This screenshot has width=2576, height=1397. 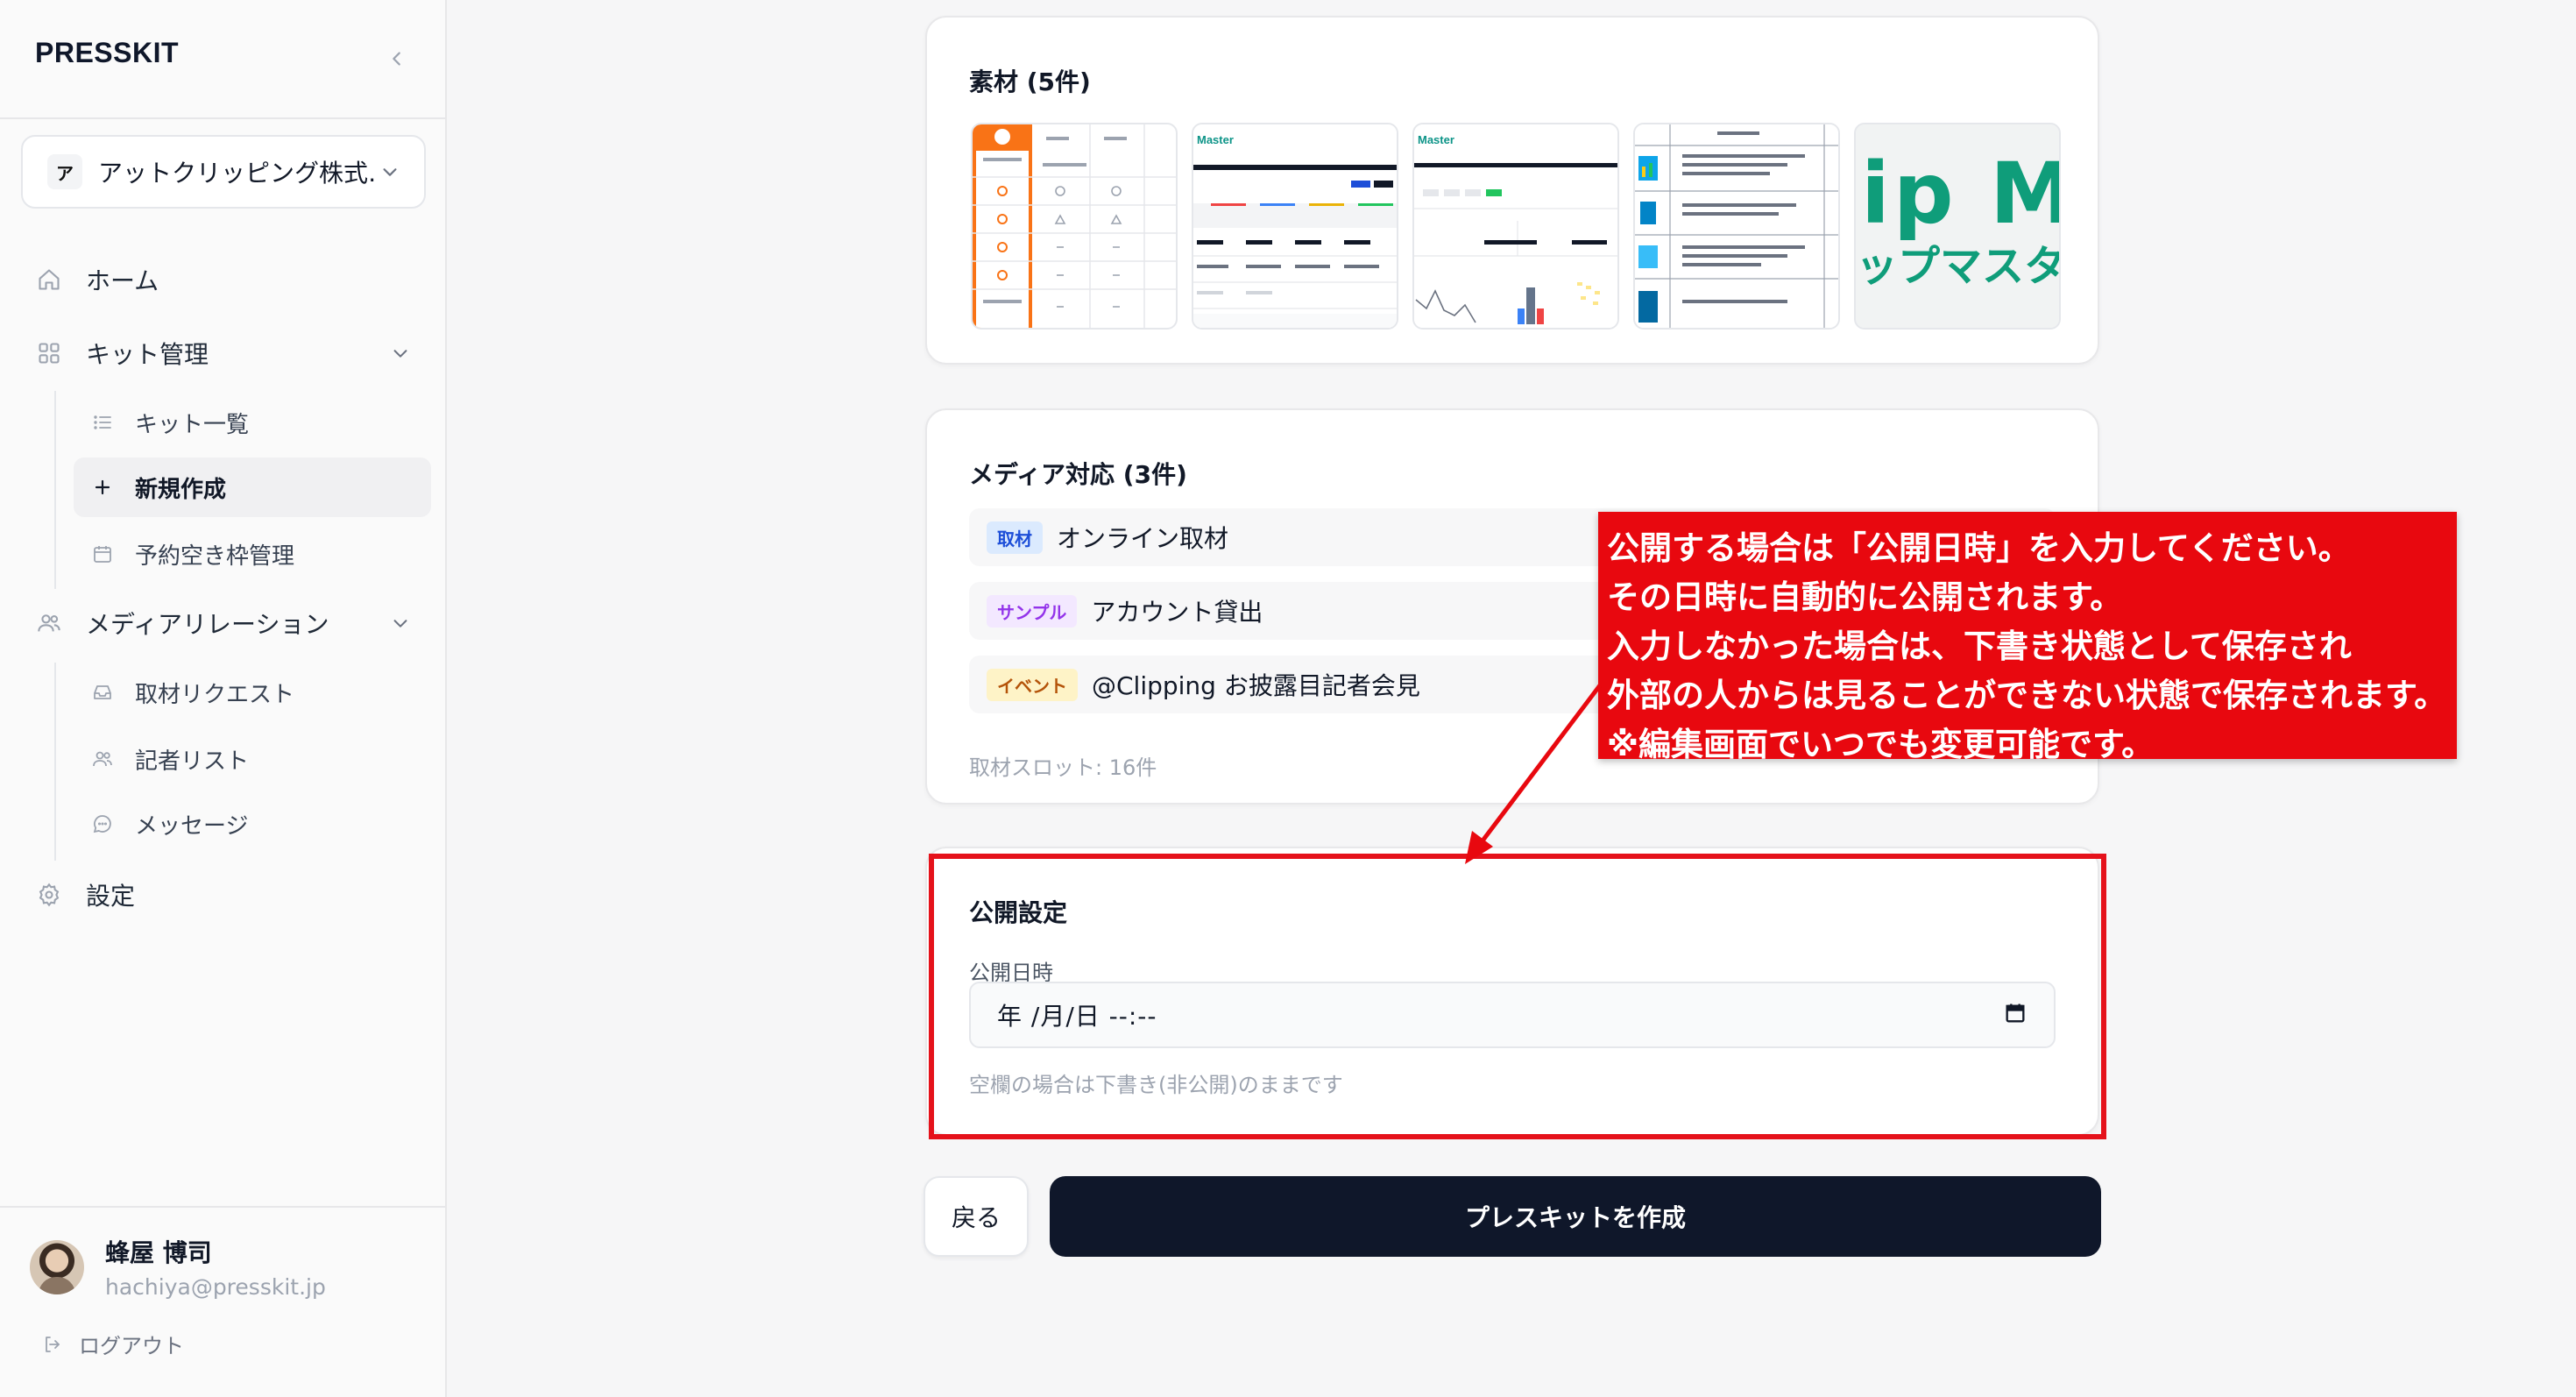 I want to click on nav-home: ホーム, so click(x=97, y=279).